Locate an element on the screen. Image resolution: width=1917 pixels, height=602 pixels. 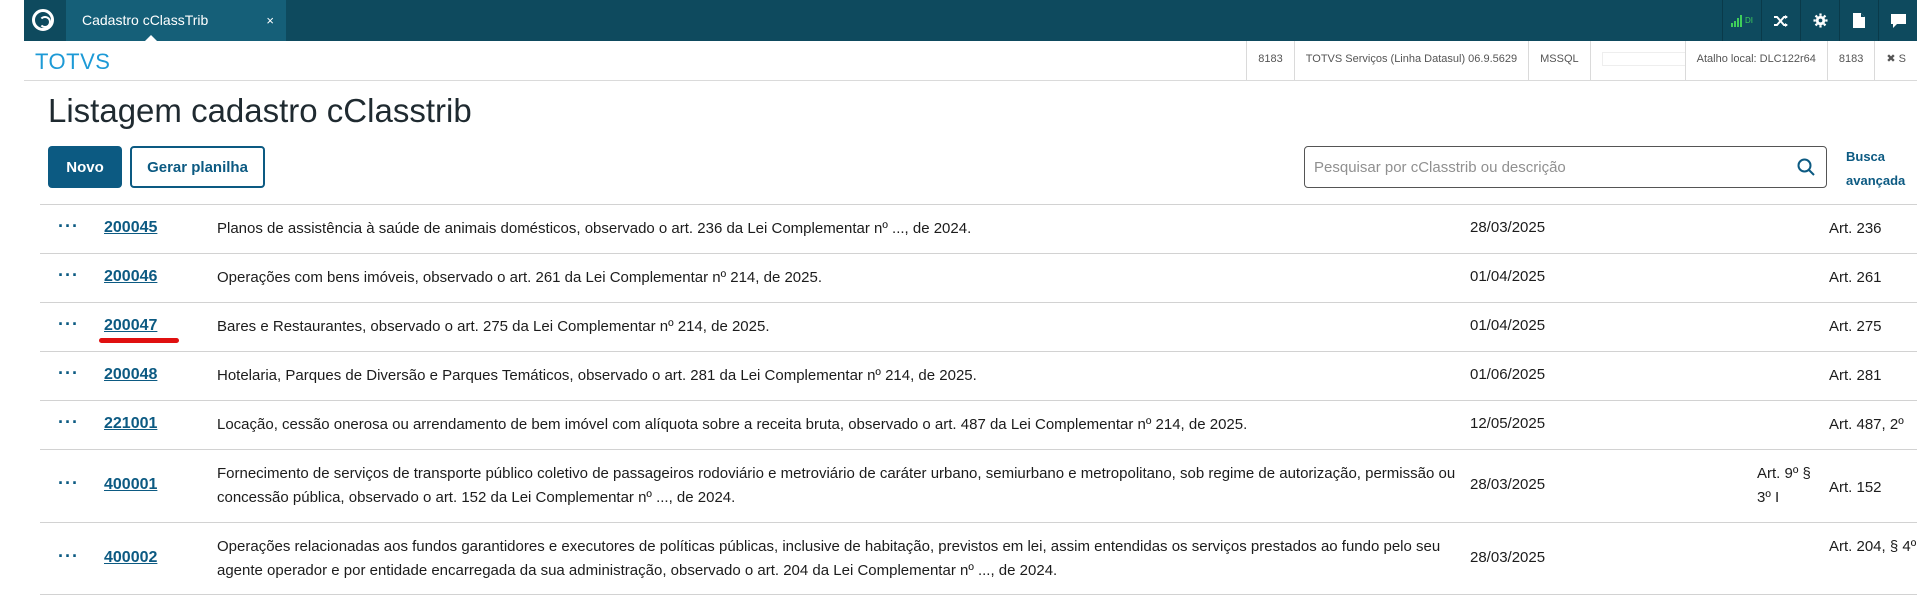
exit-button: ✖ S is located at coordinates (1895, 60).